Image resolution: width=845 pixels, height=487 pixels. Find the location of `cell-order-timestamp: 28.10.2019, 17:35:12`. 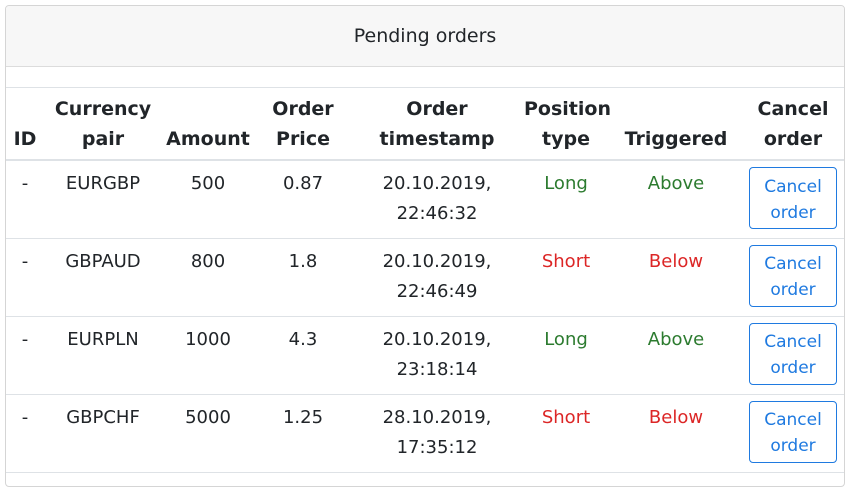

cell-order-timestamp: 28.10.2019, 17:35:12 is located at coordinates (437, 433).